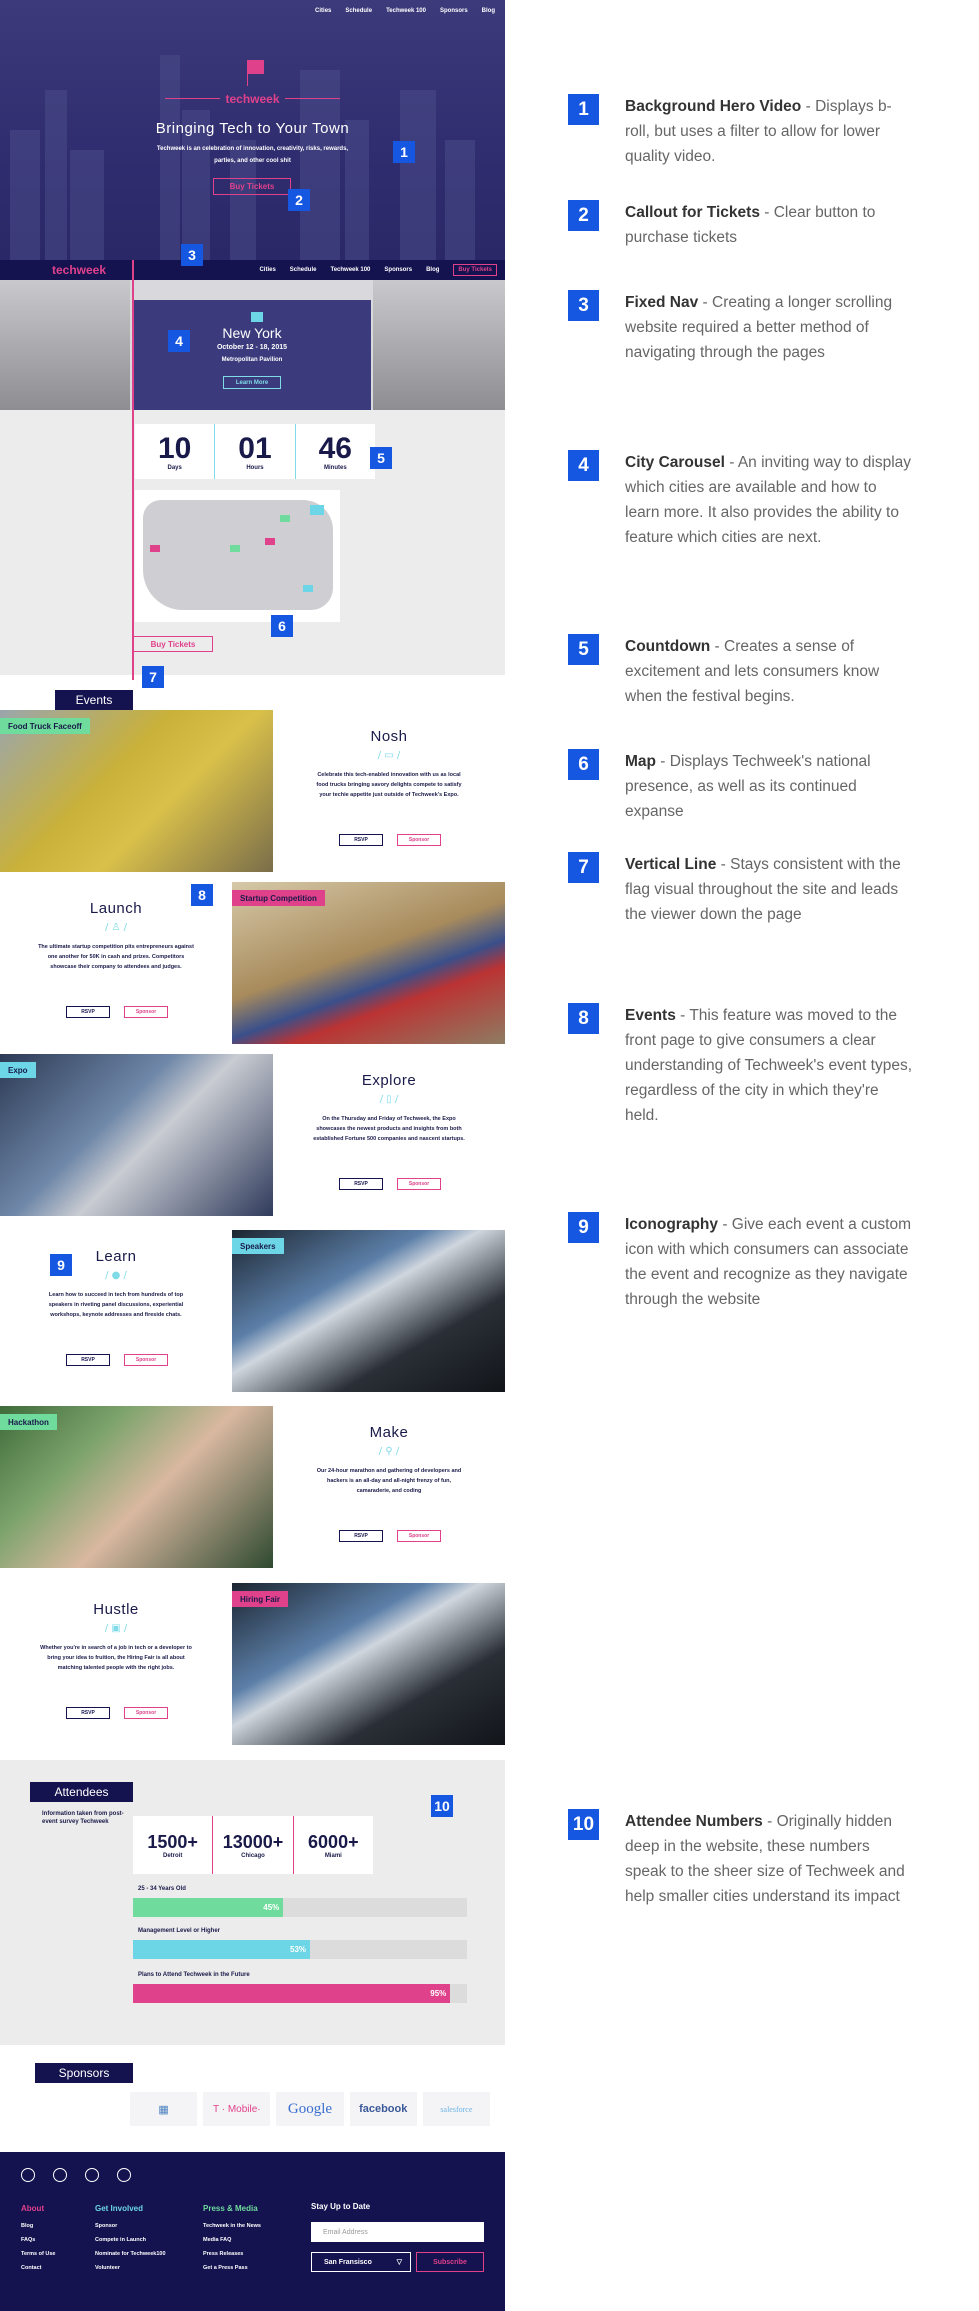 This screenshot has height=2311, width=979. I want to click on event-photo: Food Truck Faceoff, so click(136, 791).